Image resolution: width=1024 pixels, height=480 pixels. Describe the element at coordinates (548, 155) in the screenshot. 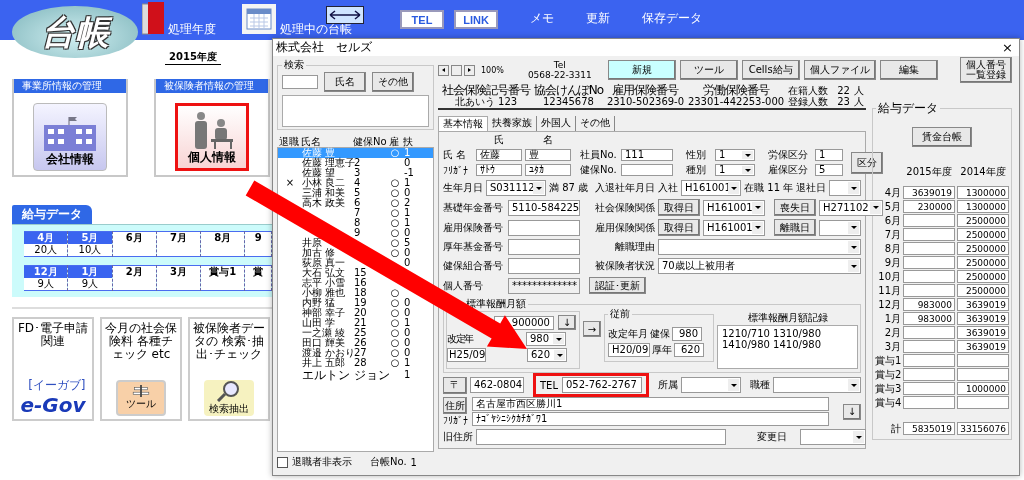

I see `text-field: 豊` at that location.